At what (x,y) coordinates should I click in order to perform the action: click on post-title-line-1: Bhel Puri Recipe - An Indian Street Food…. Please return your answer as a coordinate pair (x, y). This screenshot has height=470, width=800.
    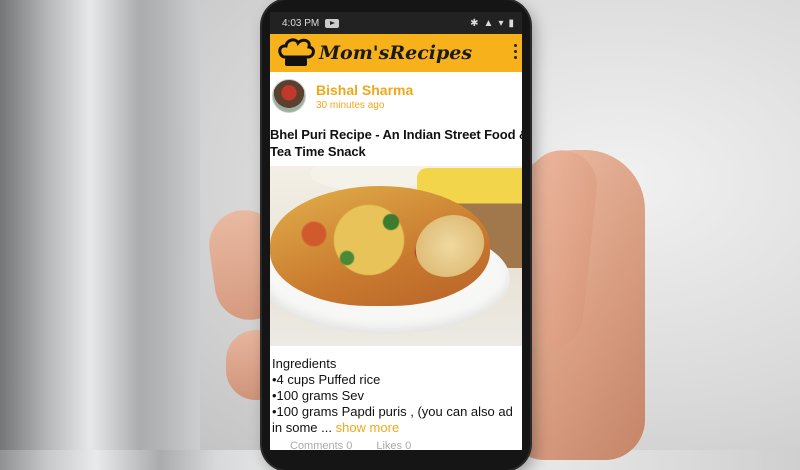
    Looking at the image, I should click on (396, 134).